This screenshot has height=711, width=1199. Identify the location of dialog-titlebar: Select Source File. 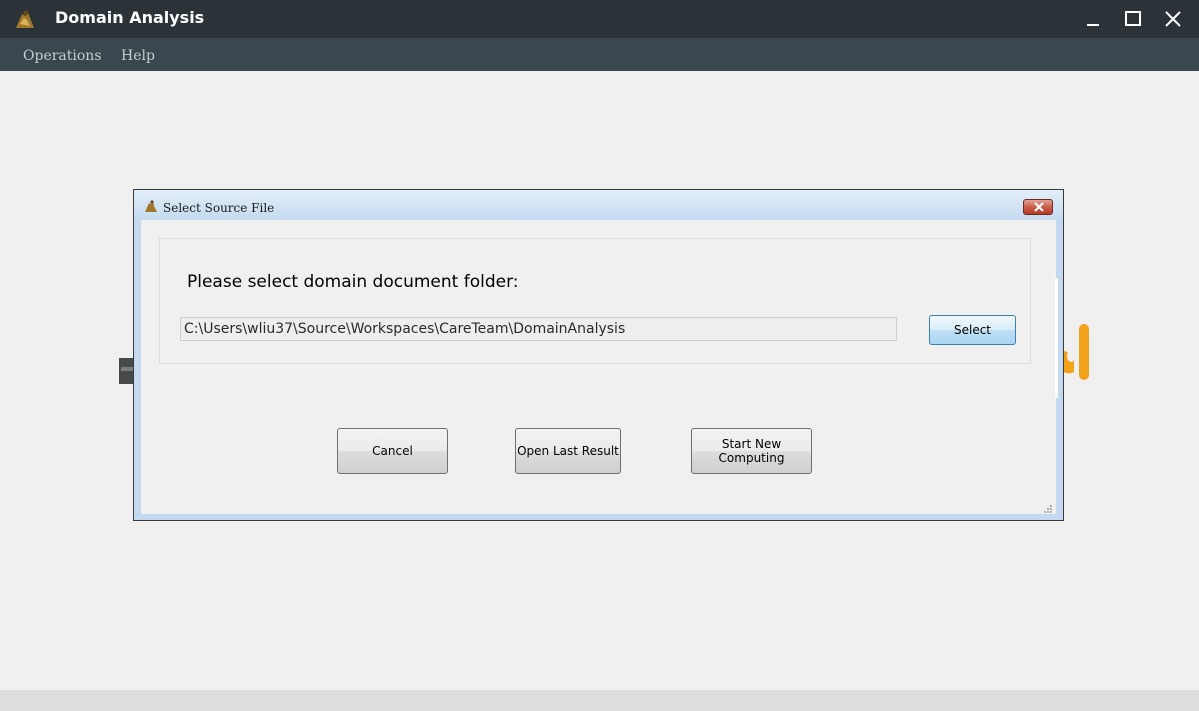
(598, 205).